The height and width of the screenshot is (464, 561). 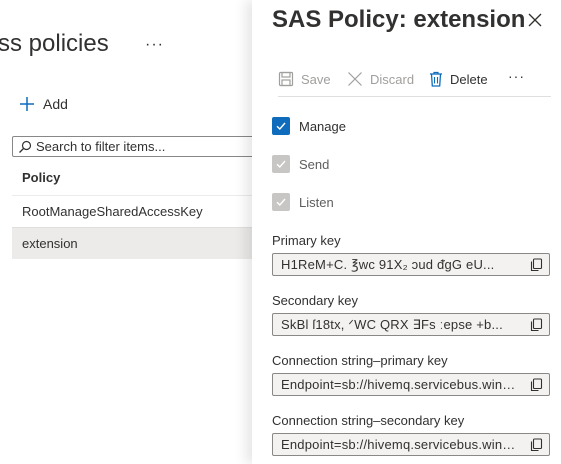 What do you see at coordinates (306, 240) in the screenshot?
I see `primary-key-label: Primary key` at bounding box center [306, 240].